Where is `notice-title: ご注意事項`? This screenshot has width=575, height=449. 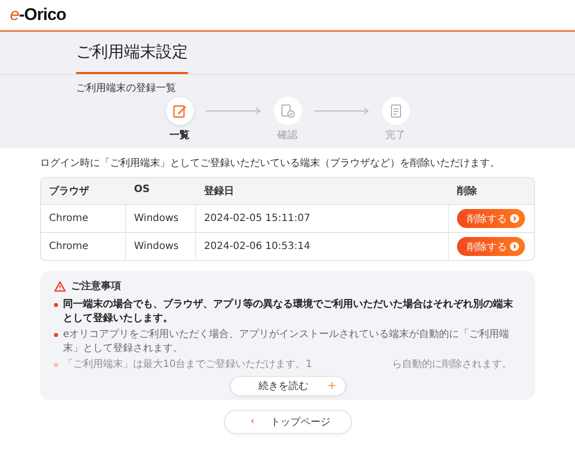
notice-title: ご注意事項 is located at coordinates (96, 286).